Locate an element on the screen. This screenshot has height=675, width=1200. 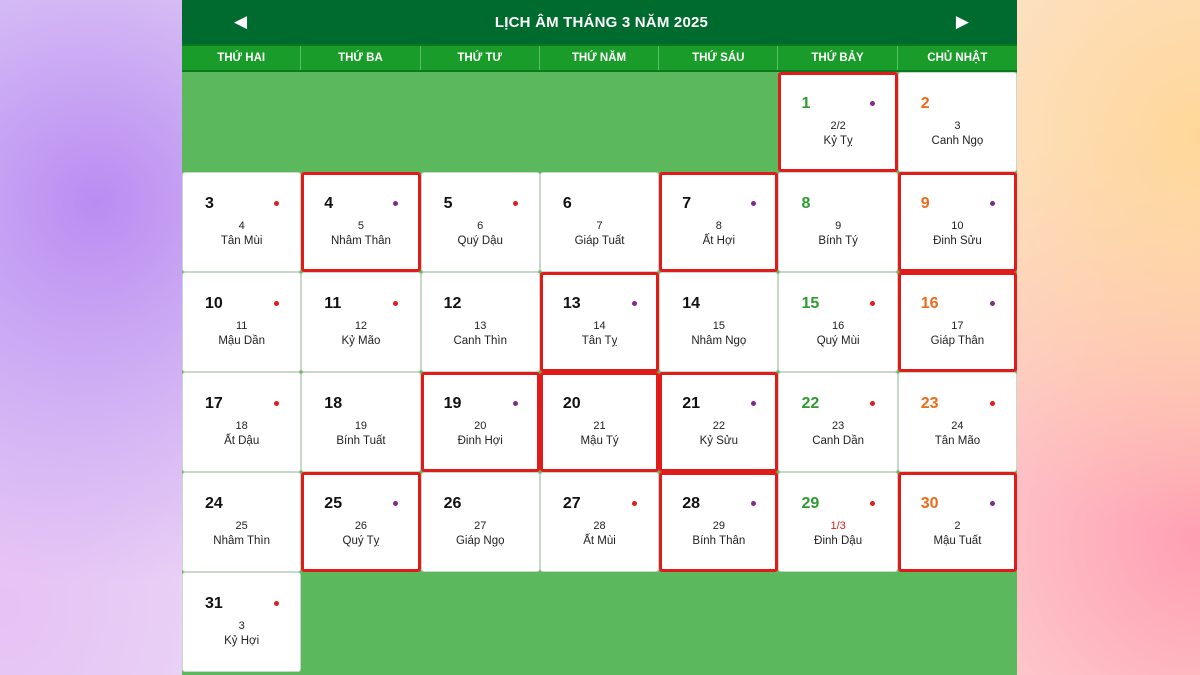
can-chi-label: Ất Mùi is located at coordinates (599, 541).